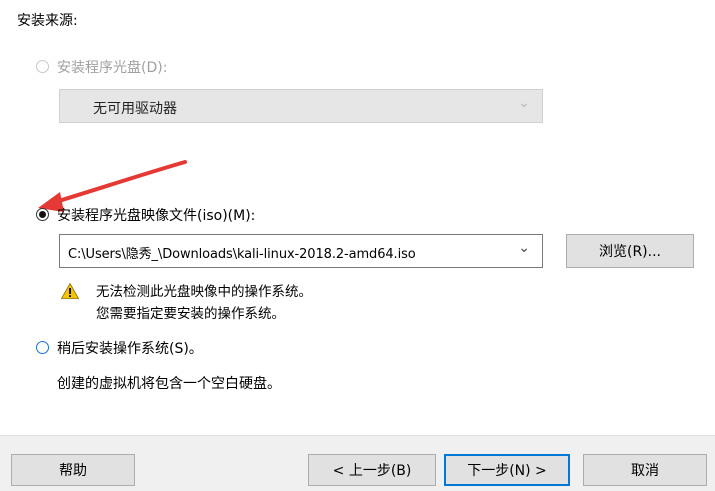  What do you see at coordinates (301, 106) in the screenshot?
I see `drive-dropdown: 无可用驱动器 ⌄` at bounding box center [301, 106].